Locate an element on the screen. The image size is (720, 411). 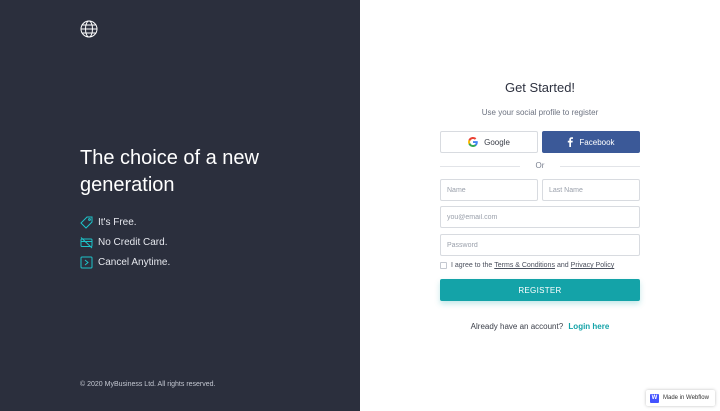
terms-checkbox is located at coordinates (443, 265).